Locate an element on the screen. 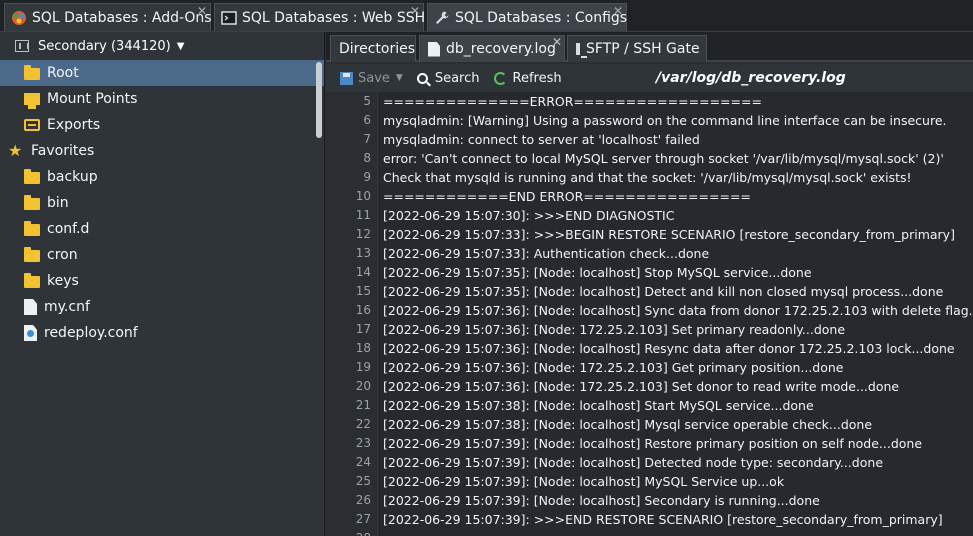 Image resolution: width=973 pixels, height=536 pixels. refresh-label: Refresh is located at coordinates (537, 78).